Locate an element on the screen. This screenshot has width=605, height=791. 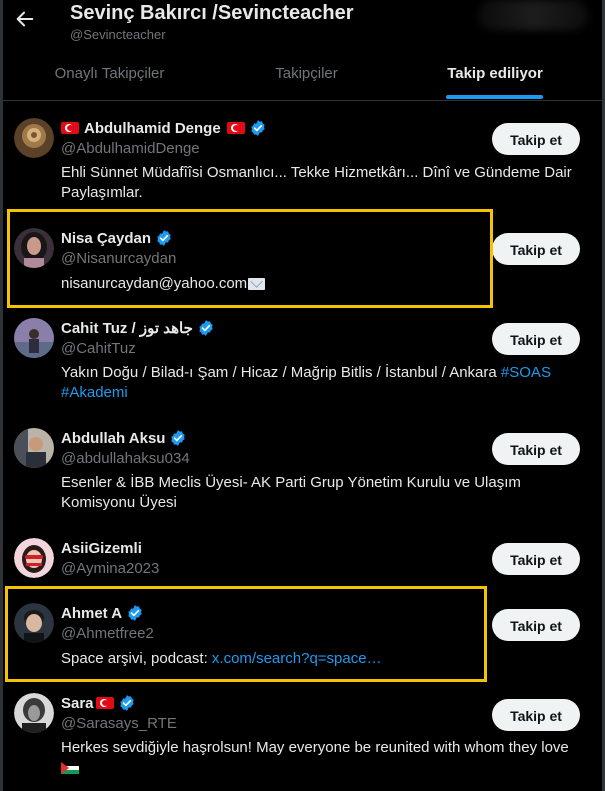
name-line: Sara is located at coordinates (98, 703).